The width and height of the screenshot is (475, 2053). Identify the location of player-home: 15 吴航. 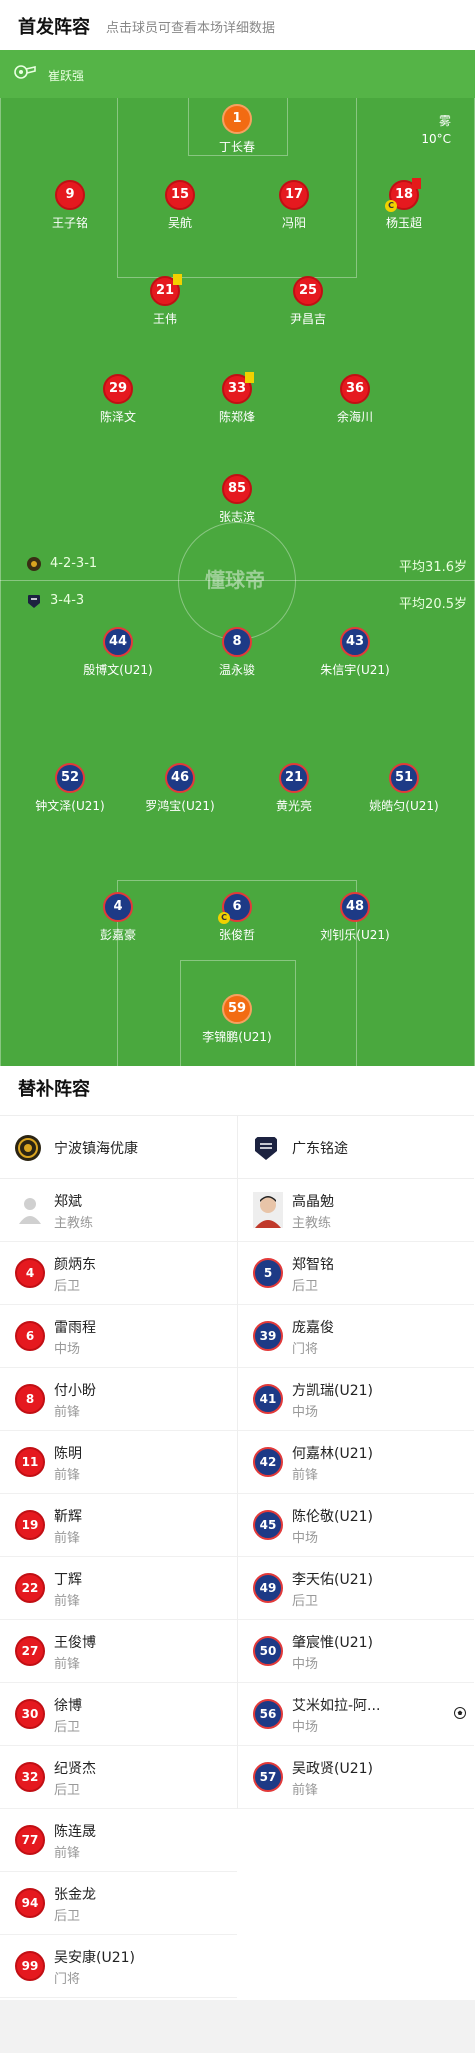
(180, 205).